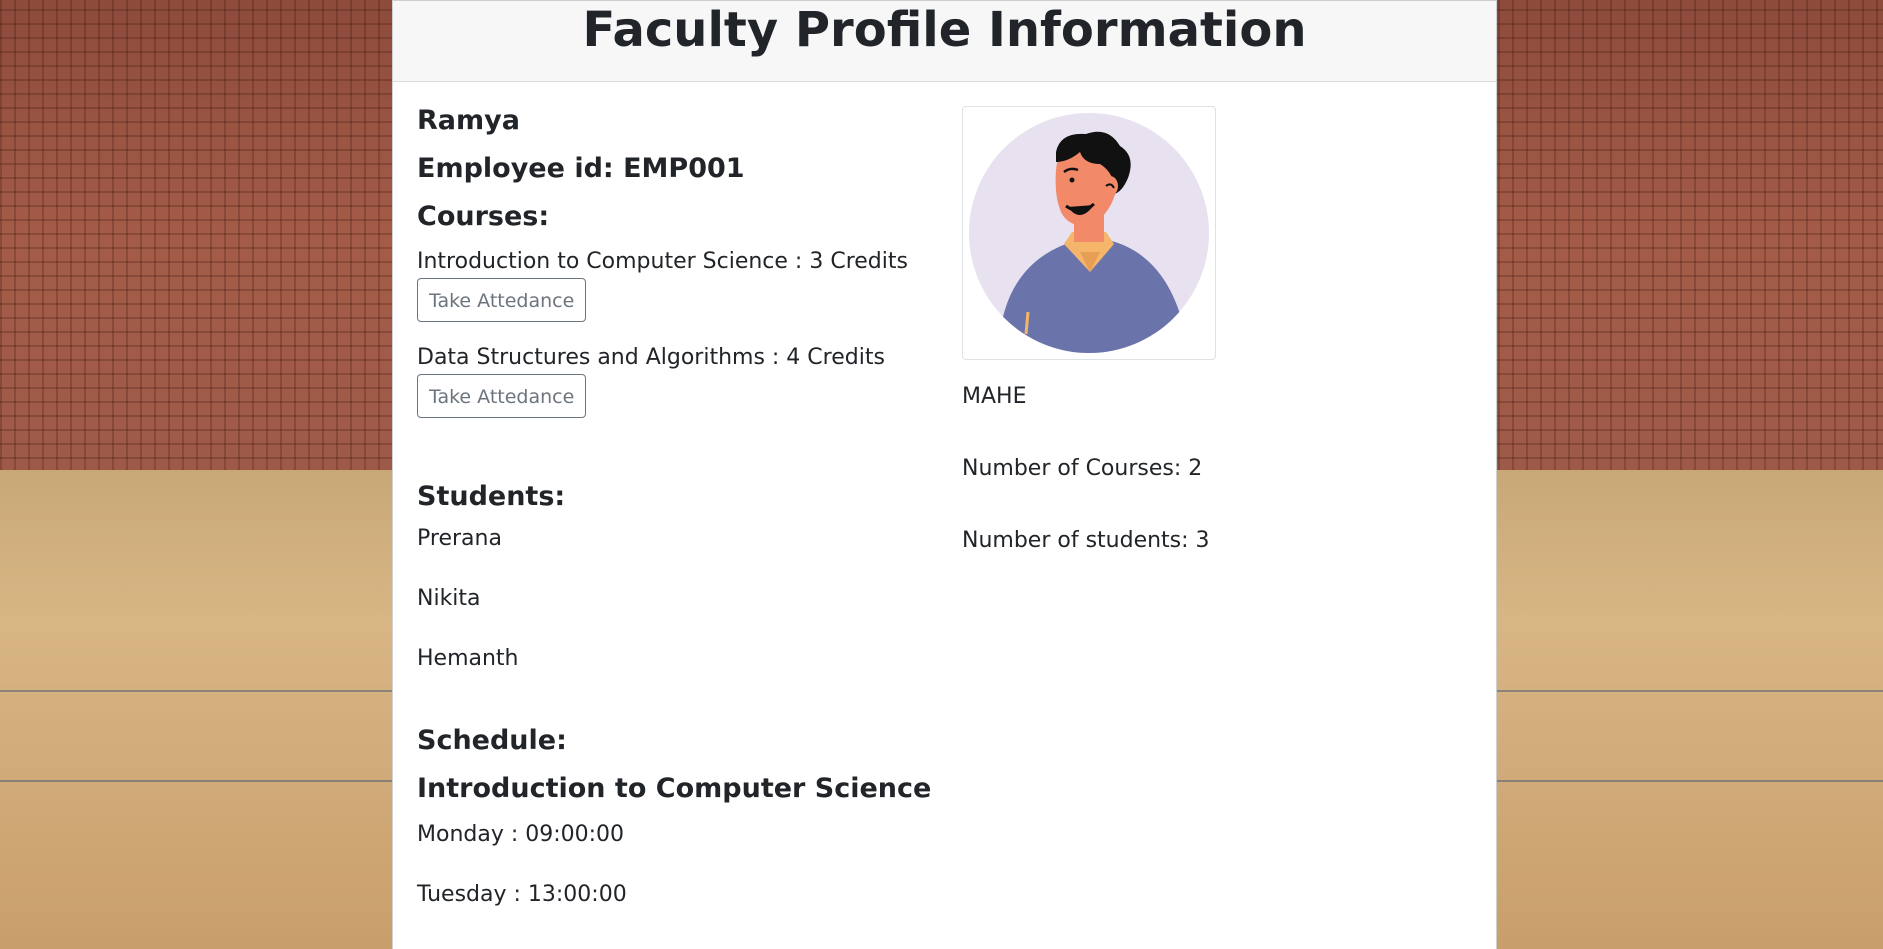 Image resolution: width=1883 pixels, height=949 pixels. What do you see at coordinates (483, 216) in the screenshot?
I see `courses-heading: Courses:` at bounding box center [483, 216].